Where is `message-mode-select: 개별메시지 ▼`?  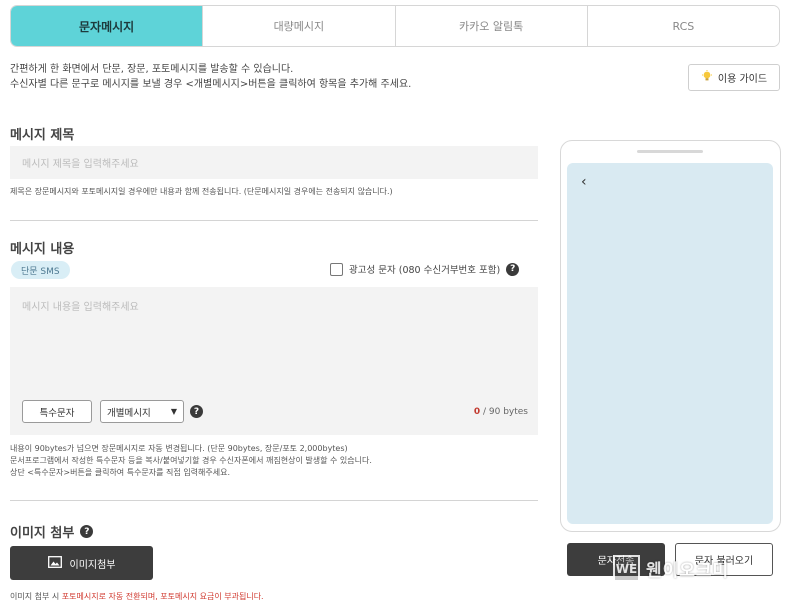
message-mode-select: 개별메시지 ▼ is located at coordinates (142, 411).